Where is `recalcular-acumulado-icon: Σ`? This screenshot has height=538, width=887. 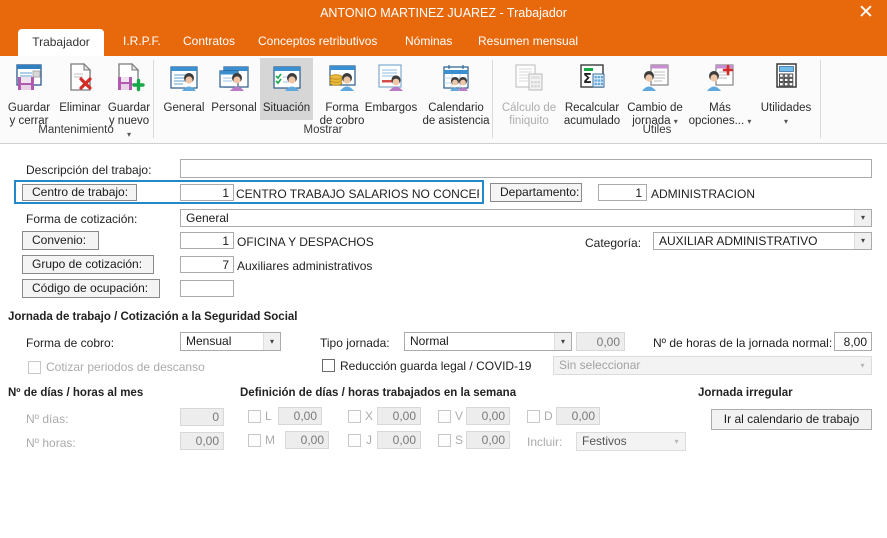
recalcular-acumulado-icon: Σ is located at coordinates (592, 80).